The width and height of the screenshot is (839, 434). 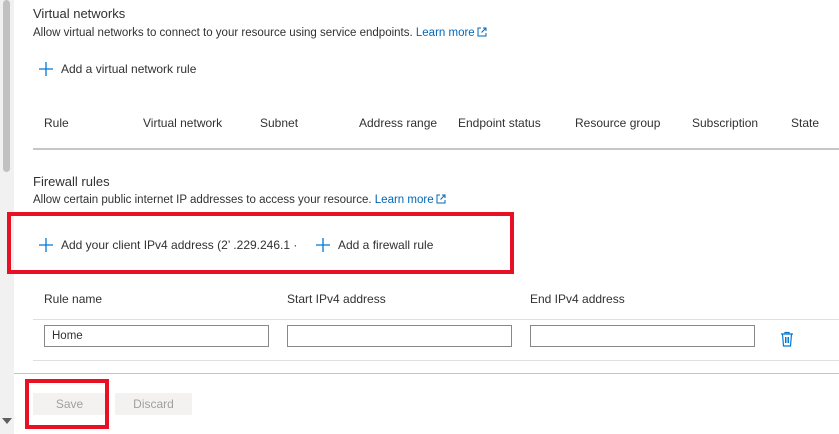 I want to click on firewall-rules-learn-more-link: Learn more, so click(x=410, y=200).